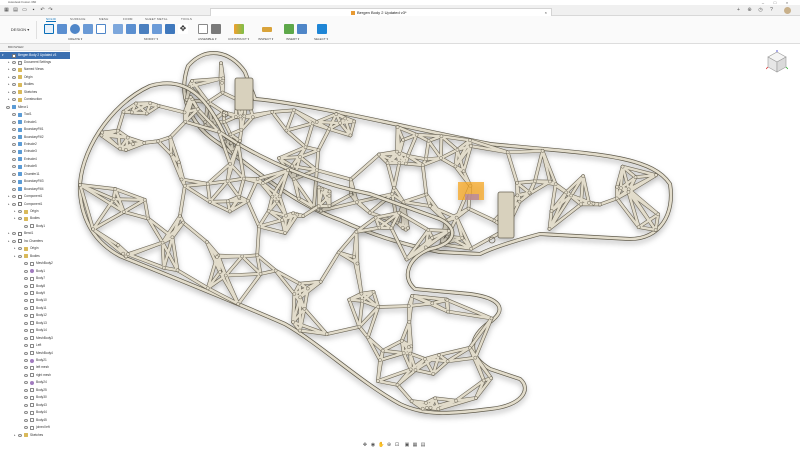 The image size is (800, 450). What do you see at coordinates (103, 19) in the screenshot?
I see `tab-mesh: MESH` at bounding box center [103, 19].